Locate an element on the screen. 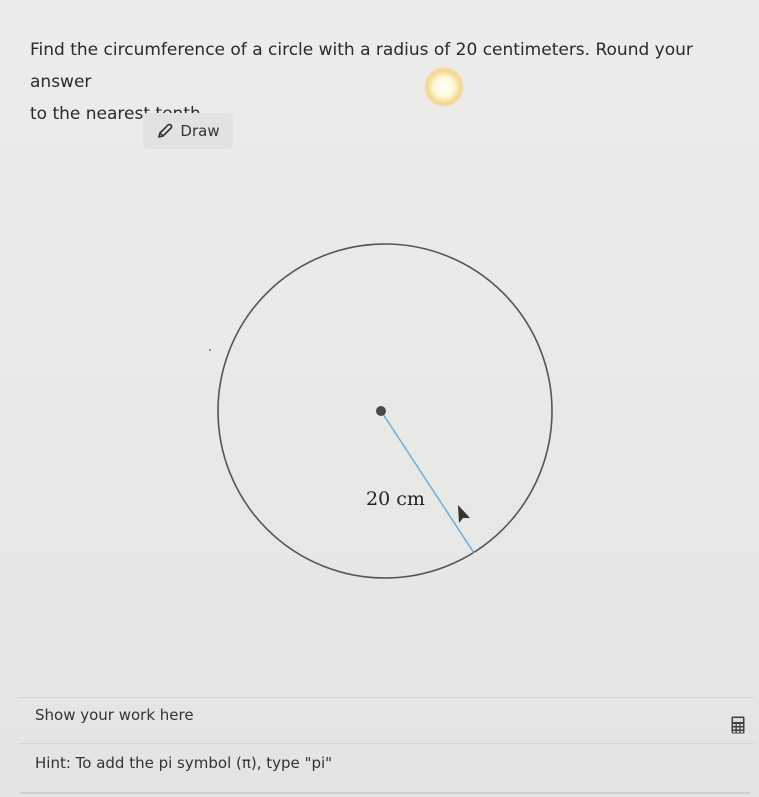 The image size is (759, 797). show-work-prompt: Show your work here is located at coordinates (114, 715).